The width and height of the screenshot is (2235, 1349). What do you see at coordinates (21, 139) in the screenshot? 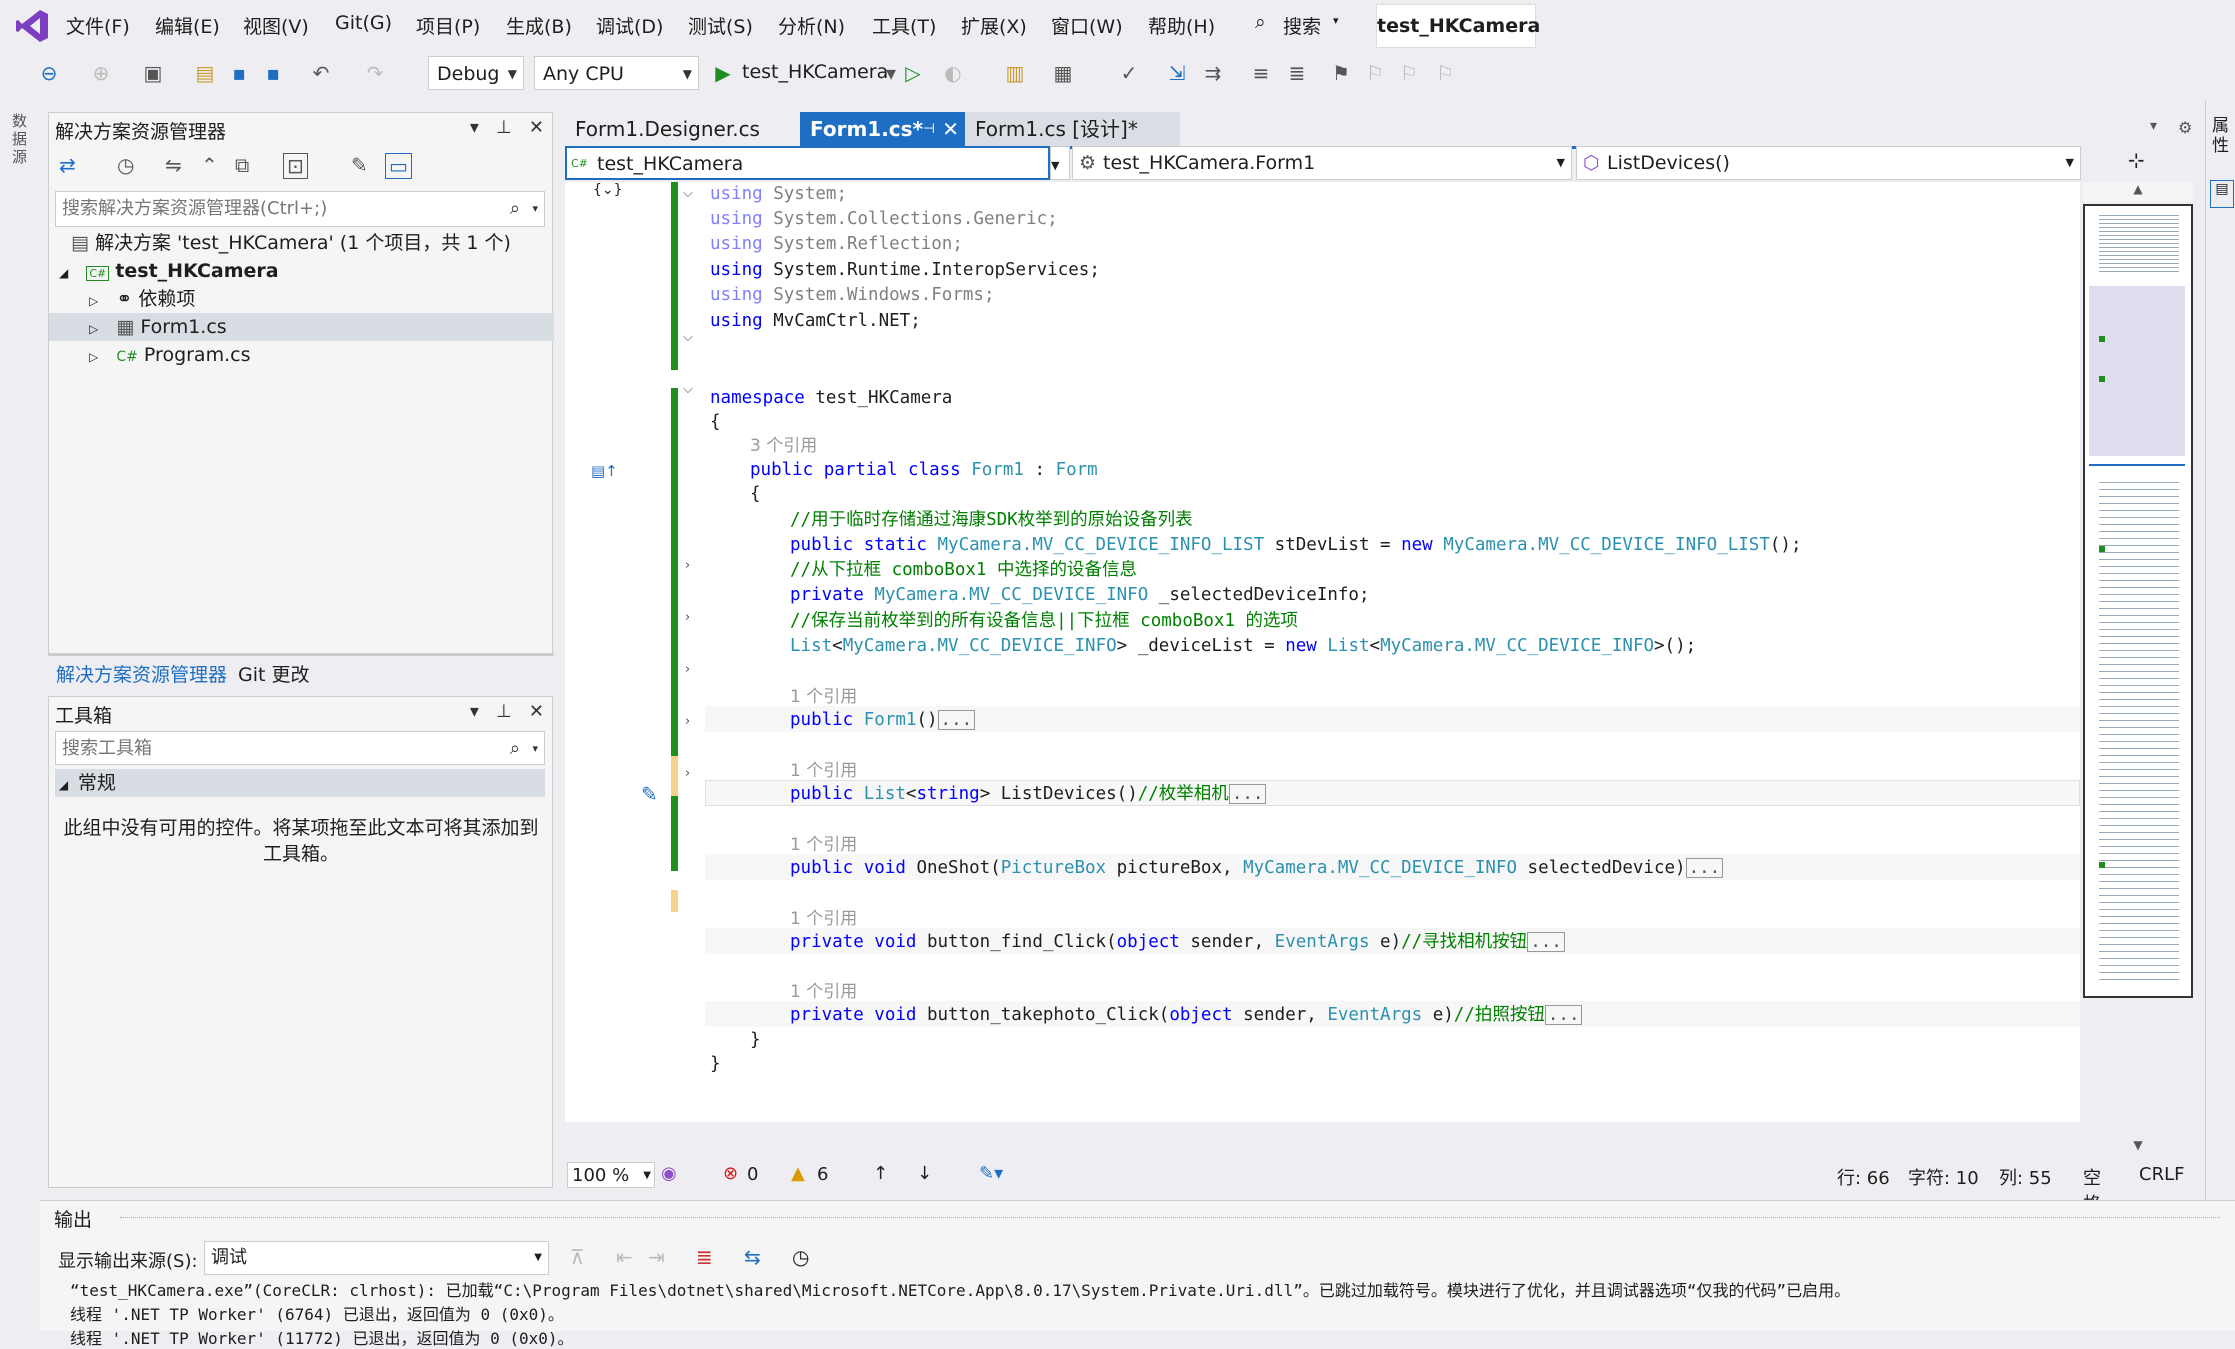
I see `data-sources-tab: 数据源` at bounding box center [21, 139].